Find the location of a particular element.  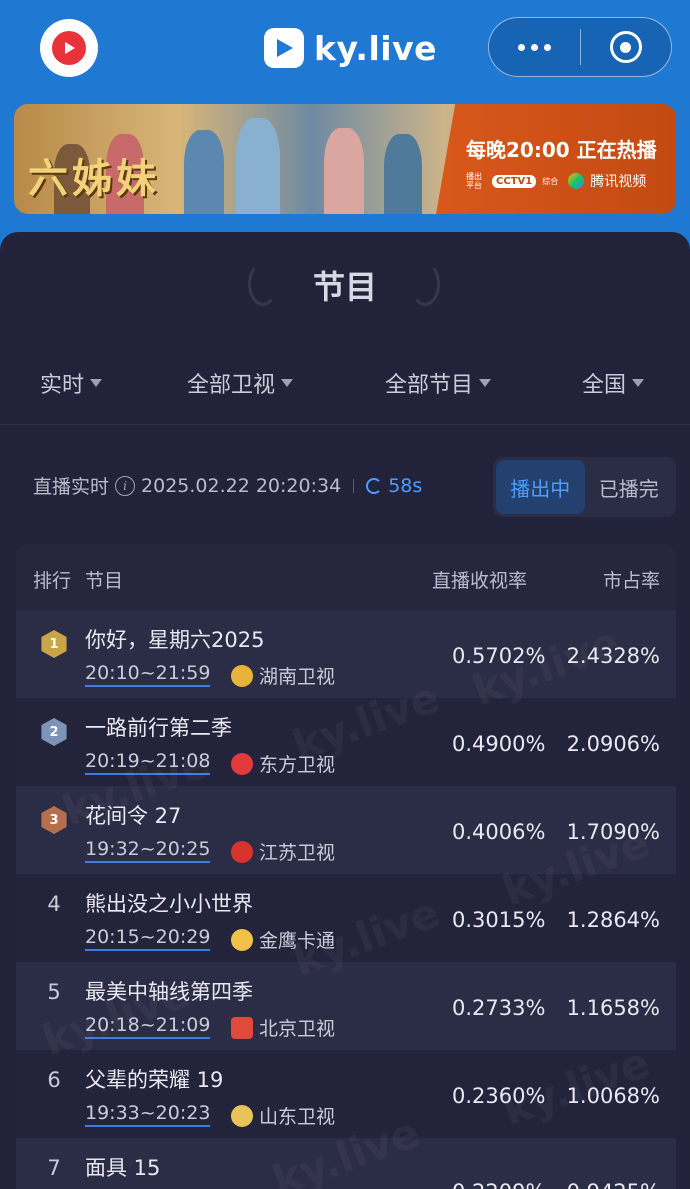

gold-medal-icon: 1 is located at coordinates (54, 644).